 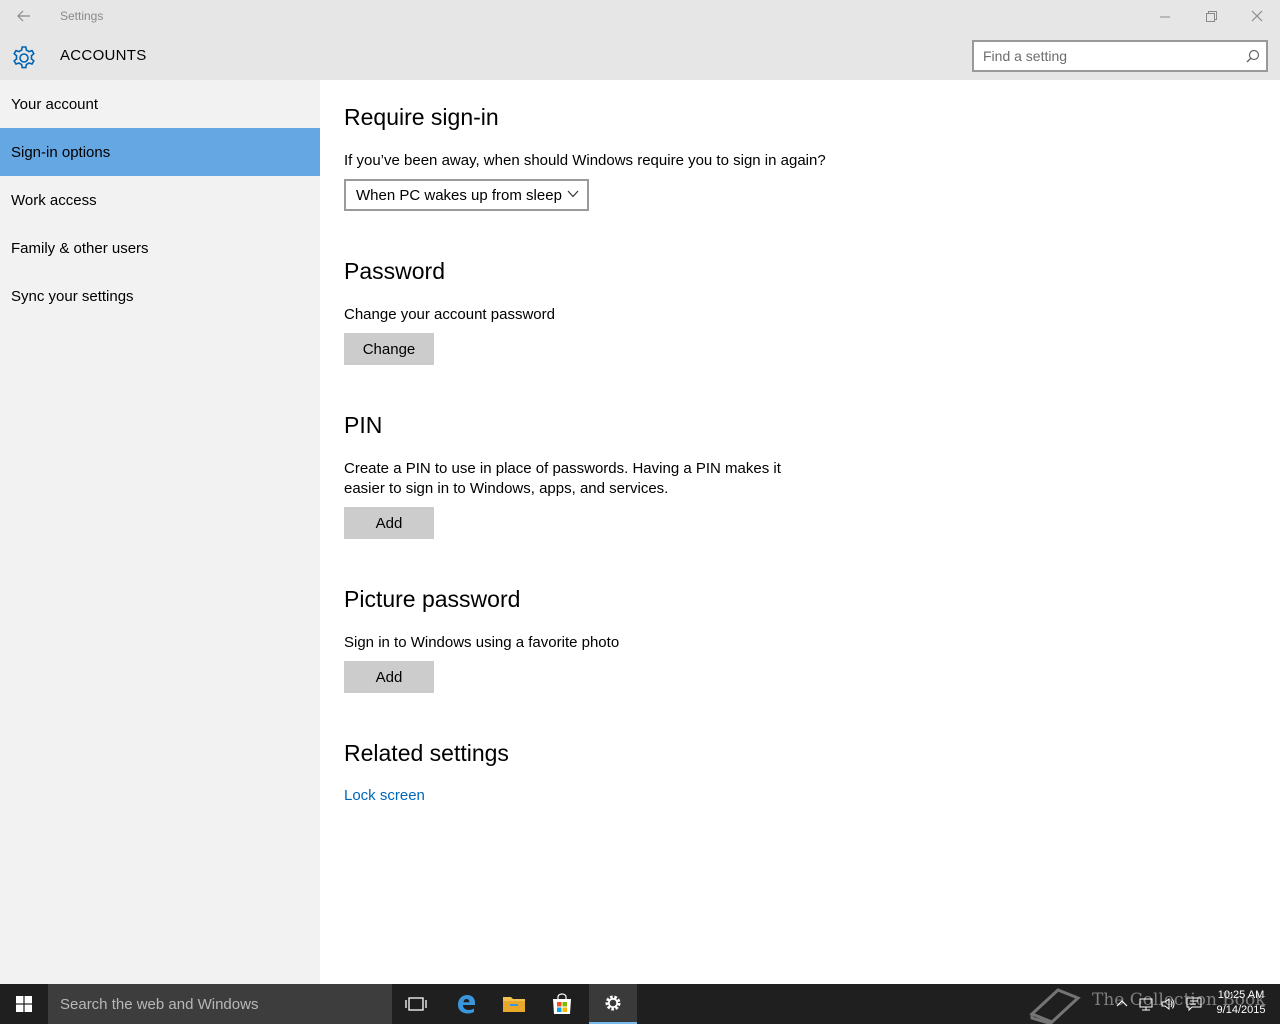 What do you see at coordinates (160, 248) in the screenshot?
I see `sidebar-item-family-other-users: Family & other users` at bounding box center [160, 248].